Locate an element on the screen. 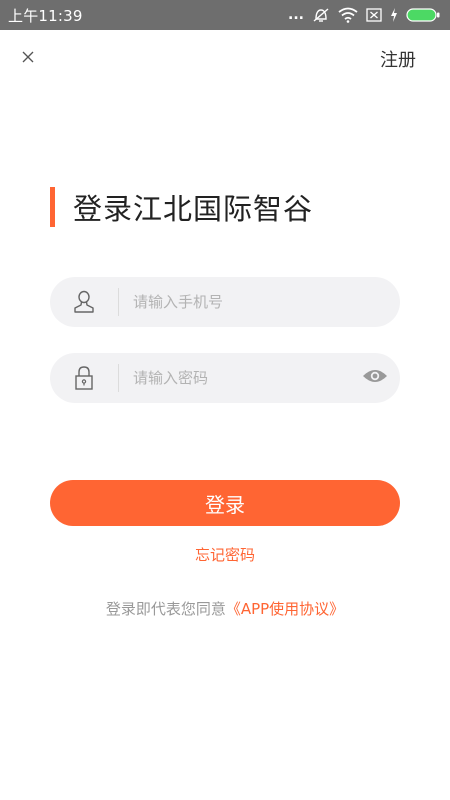 Image resolution: width=450 pixels, height=800 pixels. login-button: 登录 is located at coordinates (225, 503).